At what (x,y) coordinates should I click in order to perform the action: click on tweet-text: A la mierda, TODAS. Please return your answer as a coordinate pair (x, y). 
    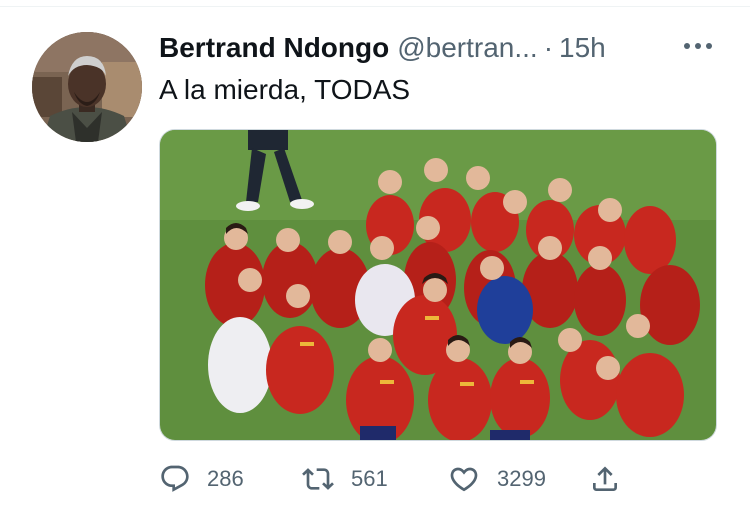
    Looking at the image, I should click on (285, 89).